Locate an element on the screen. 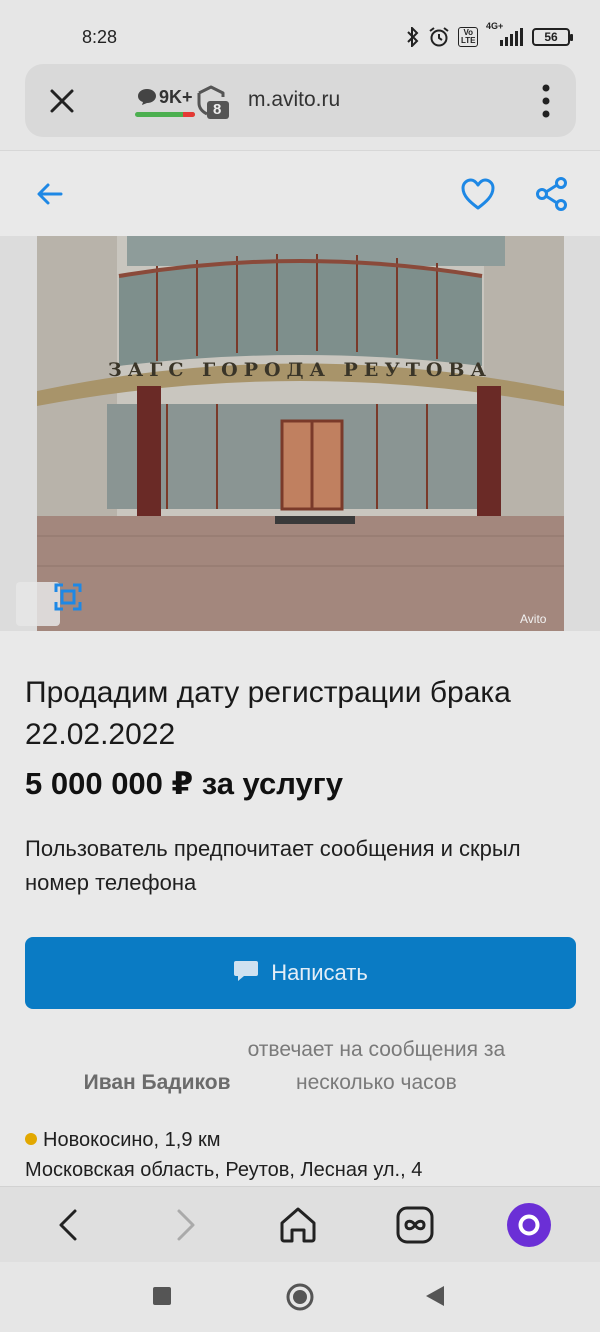  write-button-label: Написать is located at coordinates (319, 972).